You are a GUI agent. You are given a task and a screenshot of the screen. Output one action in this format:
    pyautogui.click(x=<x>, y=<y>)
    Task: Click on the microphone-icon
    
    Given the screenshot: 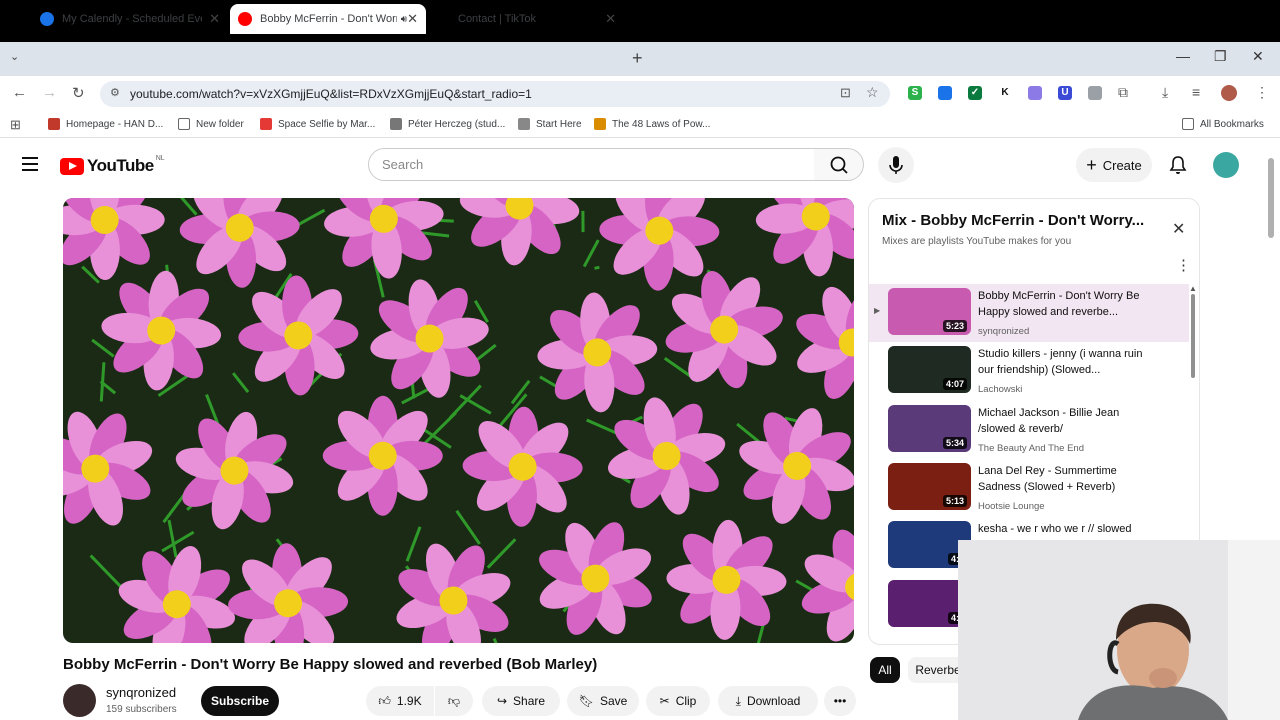 What is the action you would take?
    pyautogui.click(x=896, y=165)
    